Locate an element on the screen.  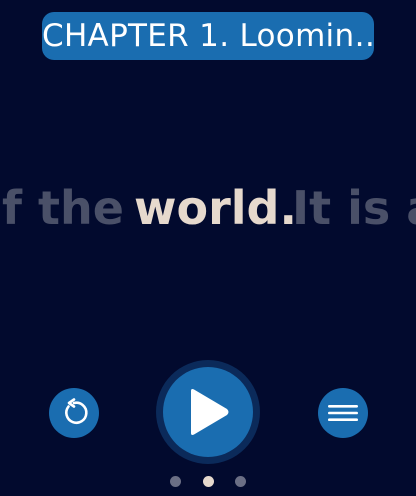
page-dot-2-active is located at coordinates (208, 481).